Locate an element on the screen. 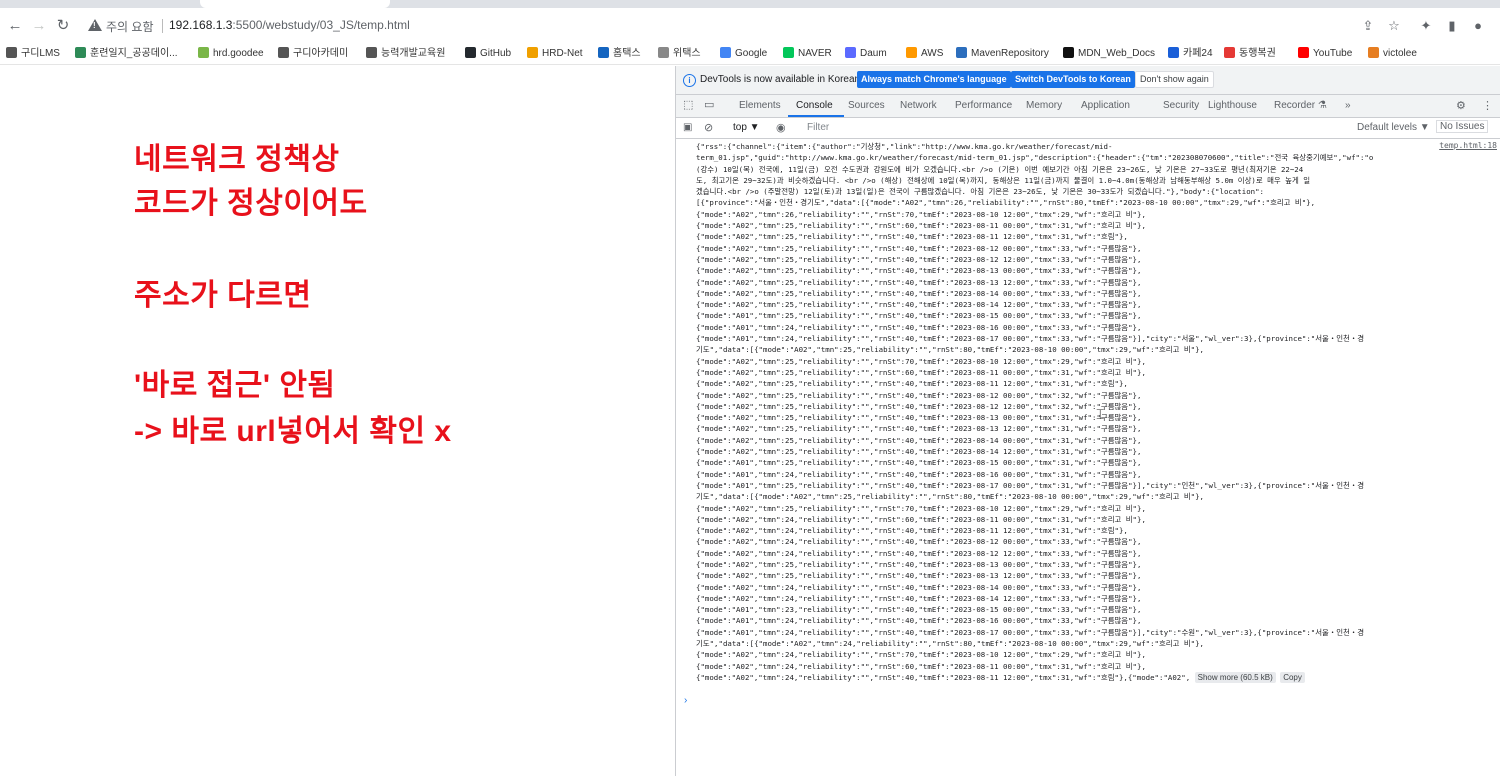 The width and height of the screenshot is (1500, 776). bookmark-item: 구디아카데미 is located at coordinates (313, 54).